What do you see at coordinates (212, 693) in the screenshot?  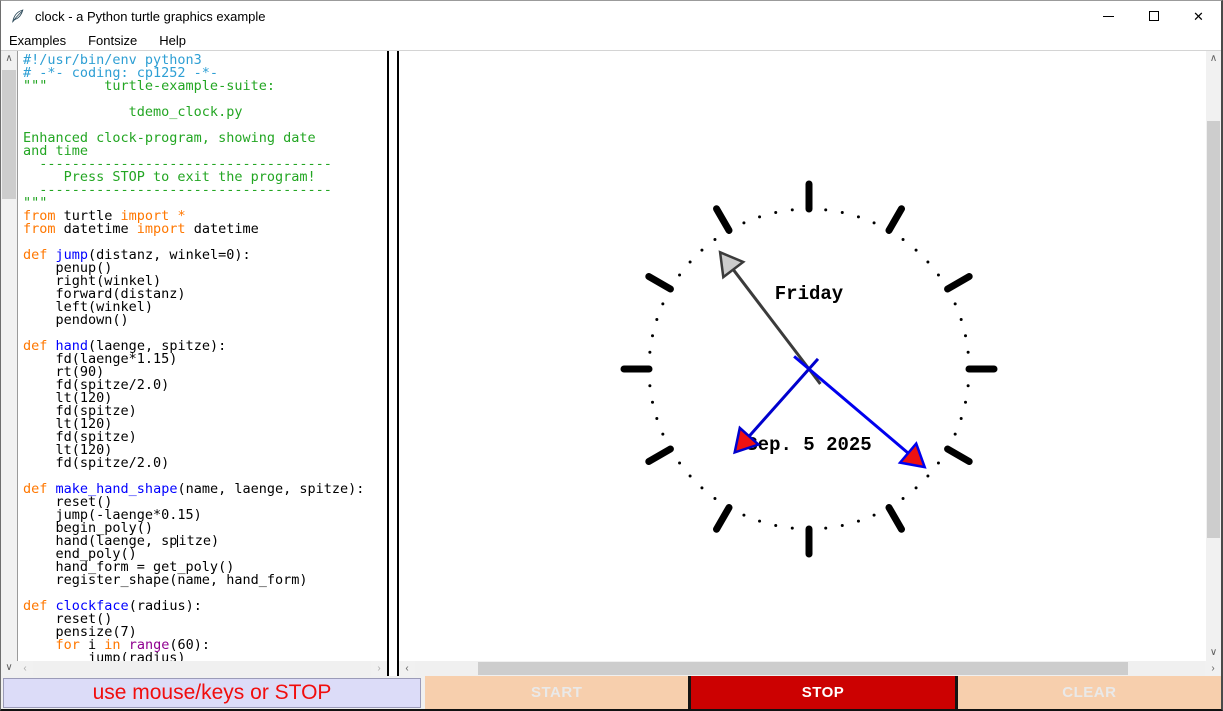 I see `status-label: use mouse/keys or STOP` at bounding box center [212, 693].